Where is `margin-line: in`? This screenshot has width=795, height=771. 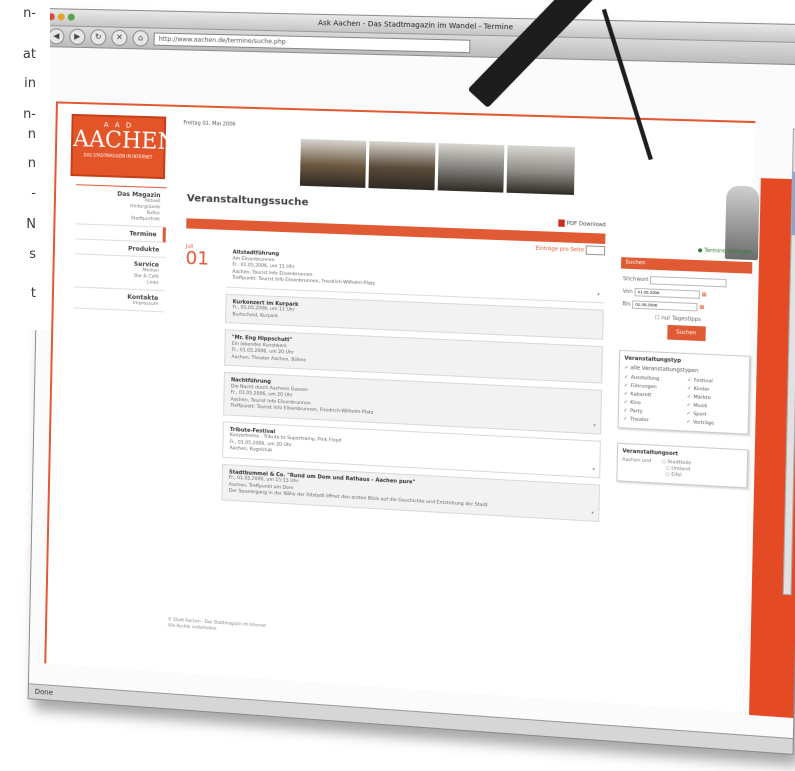 margin-line: in is located at coordinates (30, 83).